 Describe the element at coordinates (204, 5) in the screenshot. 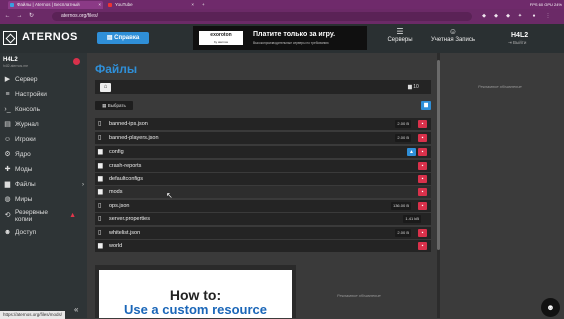

I see `new-tab-button: +` at that location.